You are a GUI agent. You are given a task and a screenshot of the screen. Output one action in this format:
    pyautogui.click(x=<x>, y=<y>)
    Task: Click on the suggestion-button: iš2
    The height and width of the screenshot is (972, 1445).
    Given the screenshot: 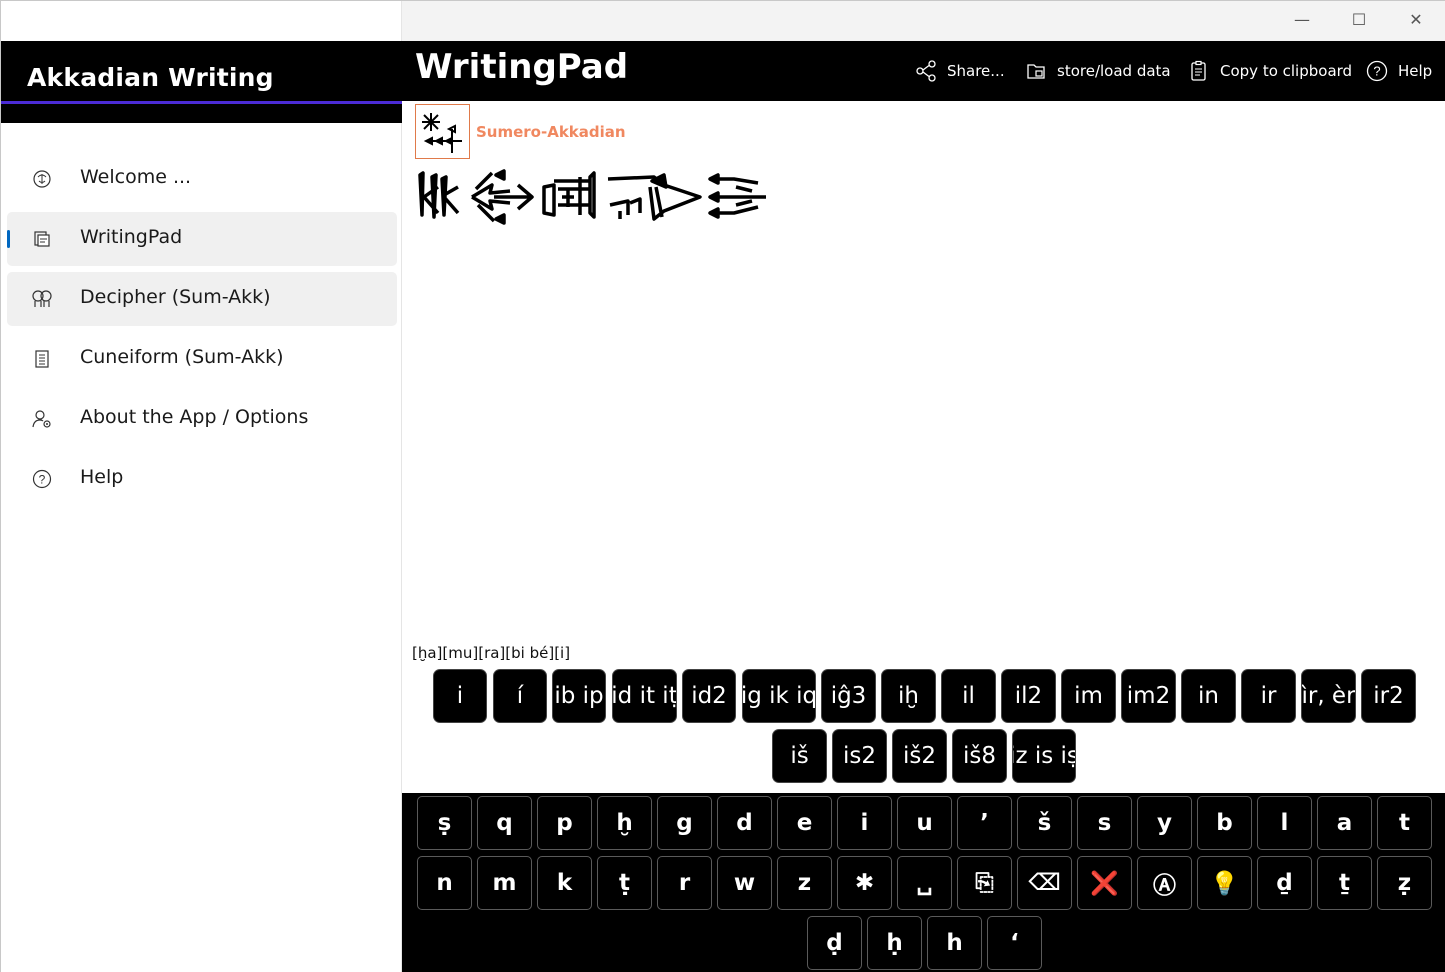 What is the action you would take?
    pyautogui.click(x=919, y=756)
    